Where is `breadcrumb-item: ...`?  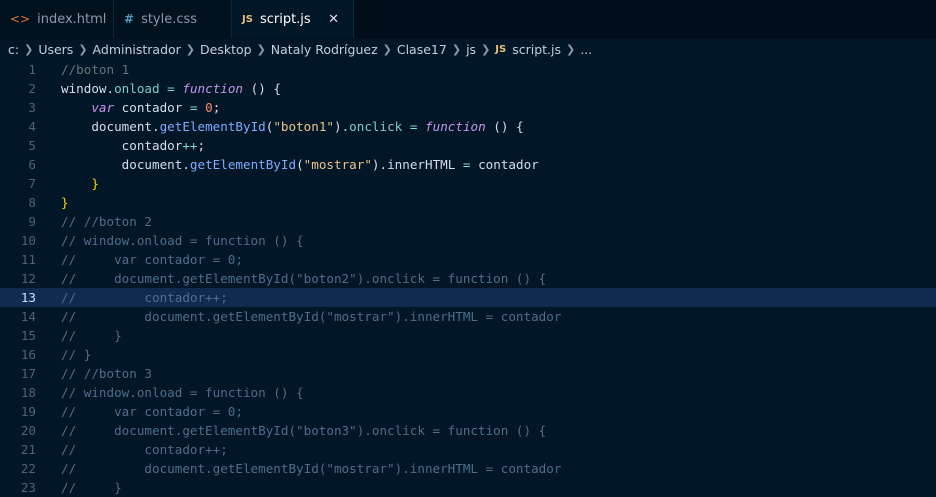
breadcrumb-item: ... is located at coordinates (586, 49).